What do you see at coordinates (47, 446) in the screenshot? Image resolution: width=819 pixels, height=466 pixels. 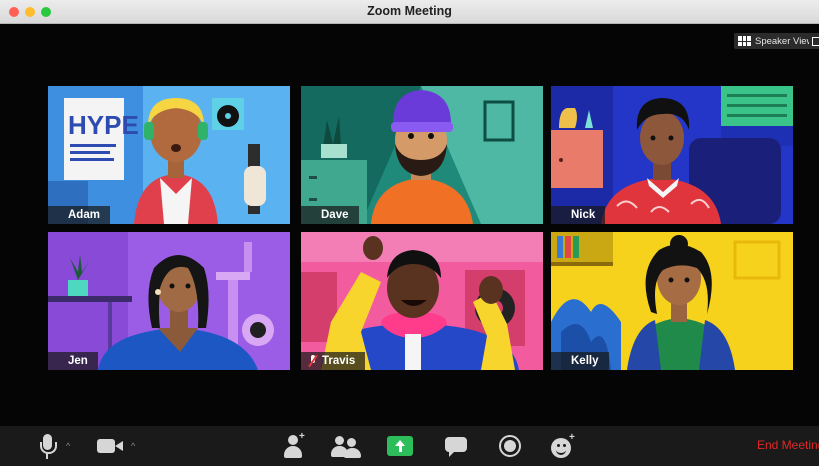 I see `microphone-icon` at bounding box center [47, 446].